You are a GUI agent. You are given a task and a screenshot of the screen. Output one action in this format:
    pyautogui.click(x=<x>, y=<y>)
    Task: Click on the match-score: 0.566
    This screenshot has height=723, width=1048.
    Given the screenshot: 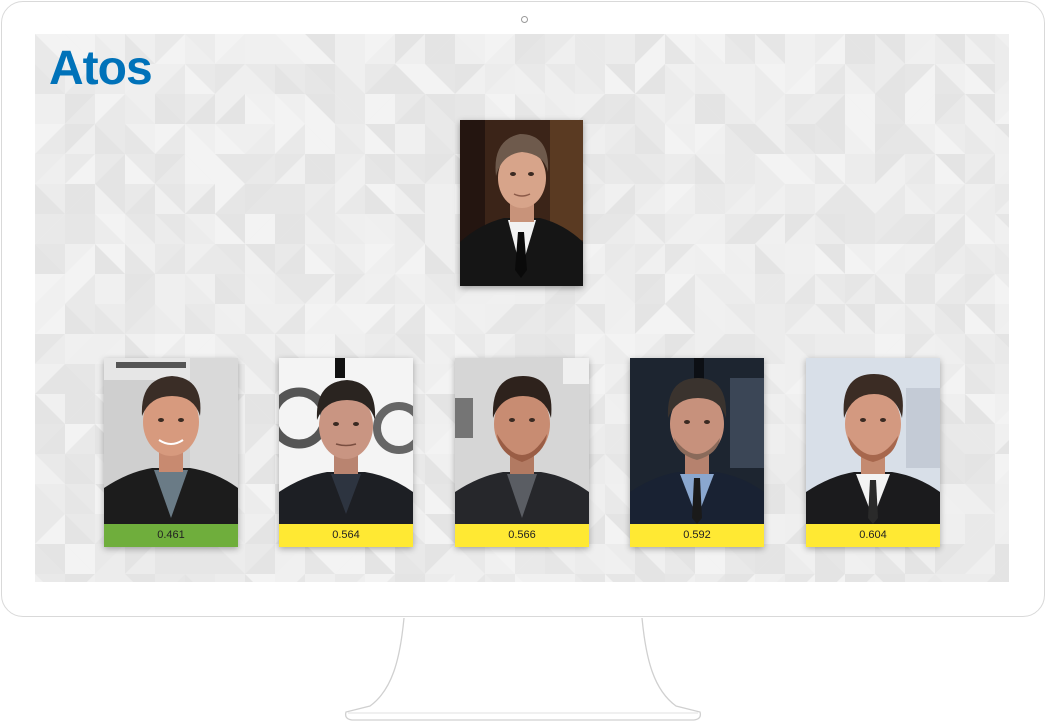 What is the action you would take?
    pyautogui.click(x=522, y=535)
    